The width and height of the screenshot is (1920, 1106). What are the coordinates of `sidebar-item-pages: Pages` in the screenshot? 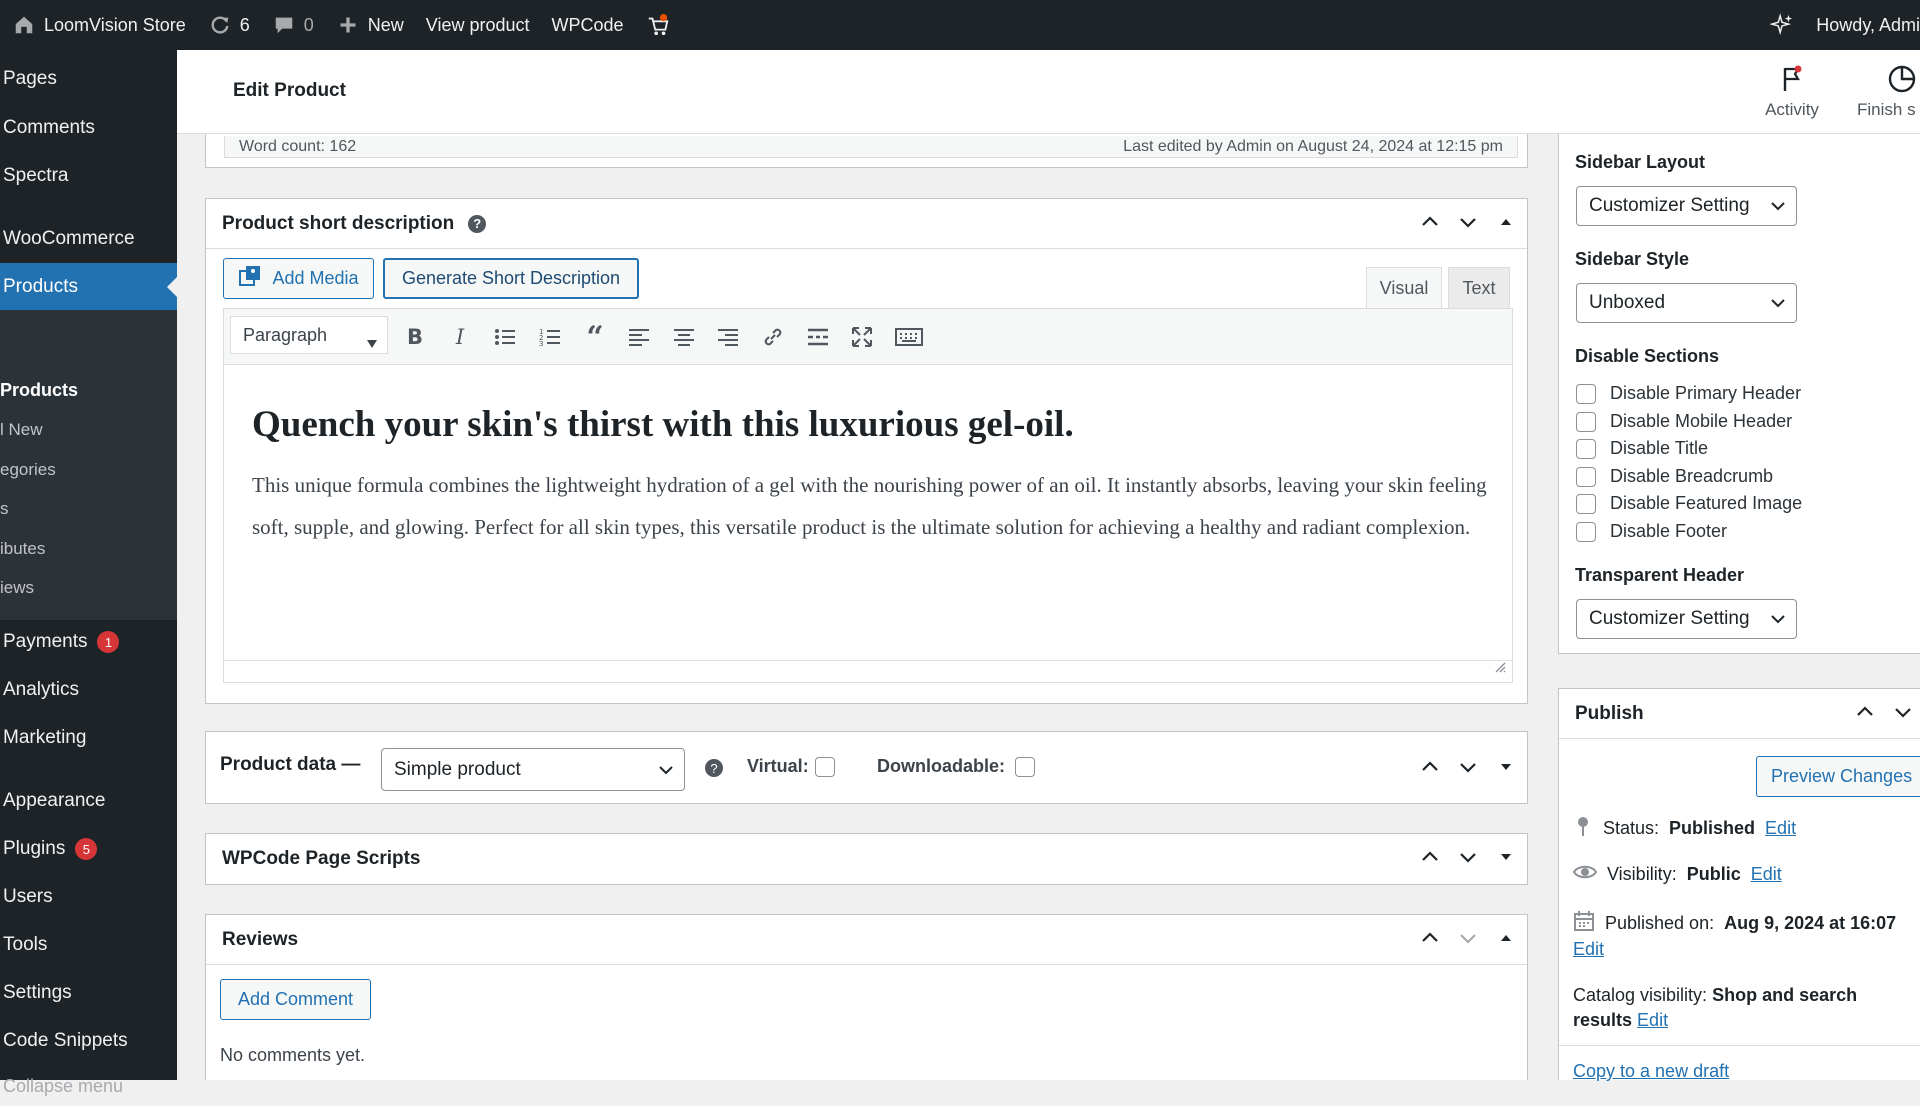 It's located at (30, 79).